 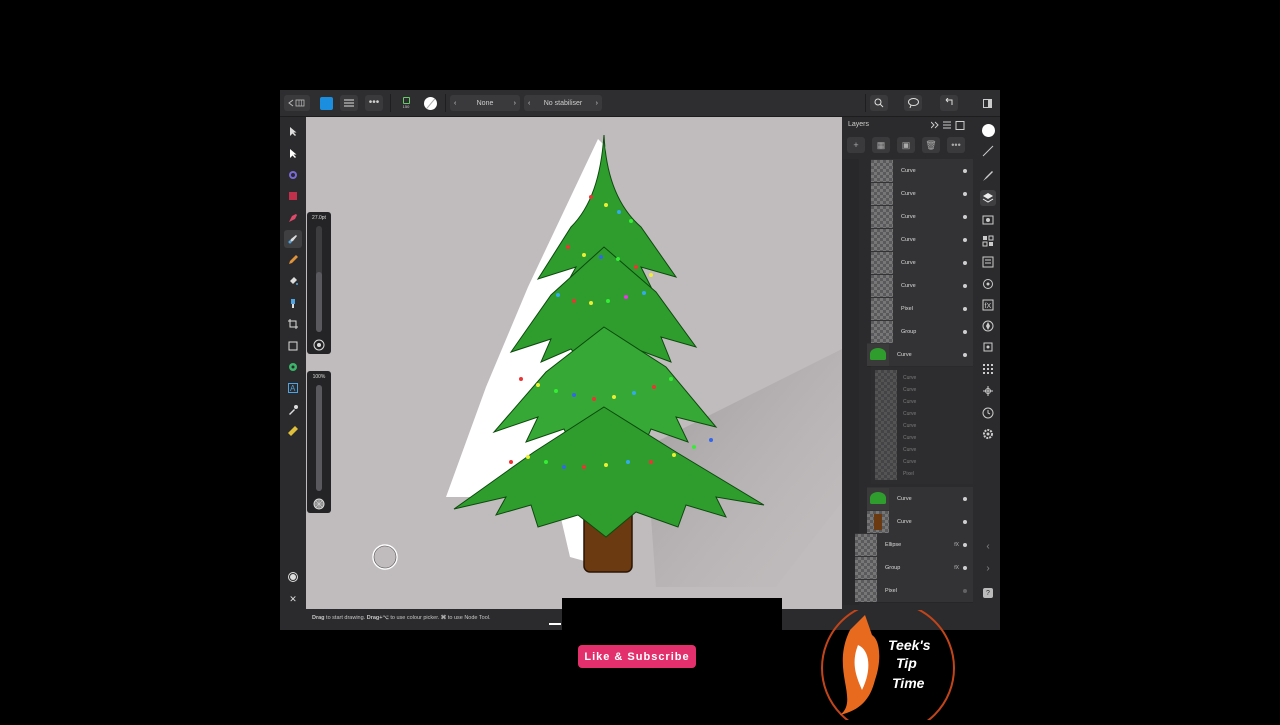 What do you see at coordinates (908, 683) in the screenshot?
I see `logo-line-3: Time` at bounding box center [908, 683].